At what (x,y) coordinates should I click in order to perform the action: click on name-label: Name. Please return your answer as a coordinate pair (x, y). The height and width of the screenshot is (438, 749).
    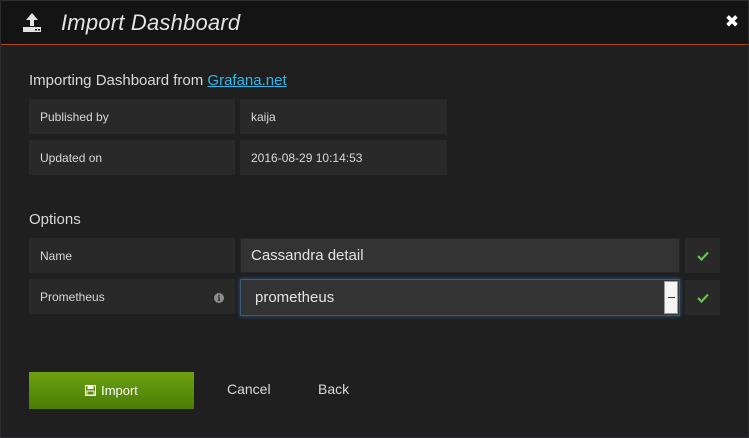
    Looking at the image, I should click on (132, 255).